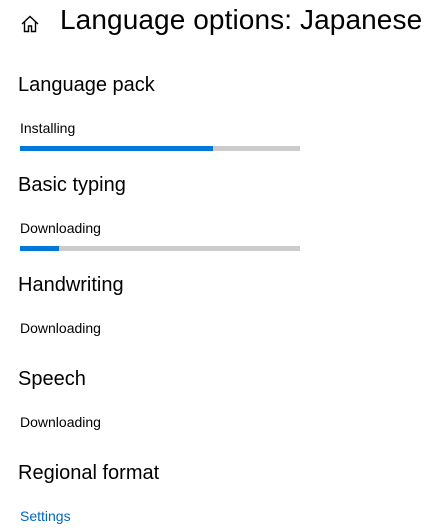  What do you see at coordinates (45, 516) in the screenshot?
I see `regional-format-settings-link: Settings` at bounding box center [45, 516].